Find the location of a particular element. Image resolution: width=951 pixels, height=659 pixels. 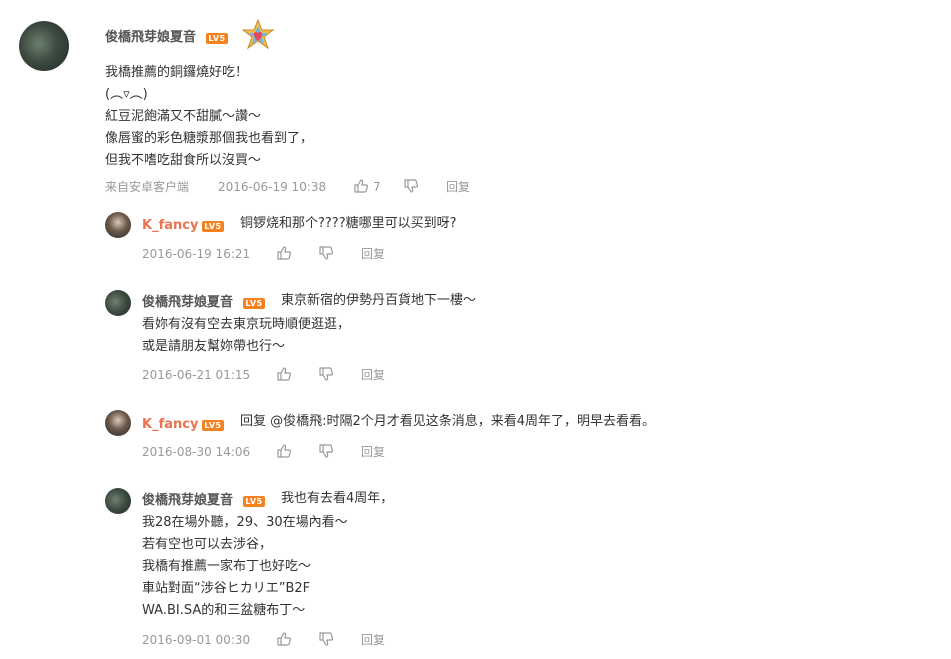

reply-line: 看妳有沒有空去東京玩時順便逛逛， is located at coordinates (246, 324).